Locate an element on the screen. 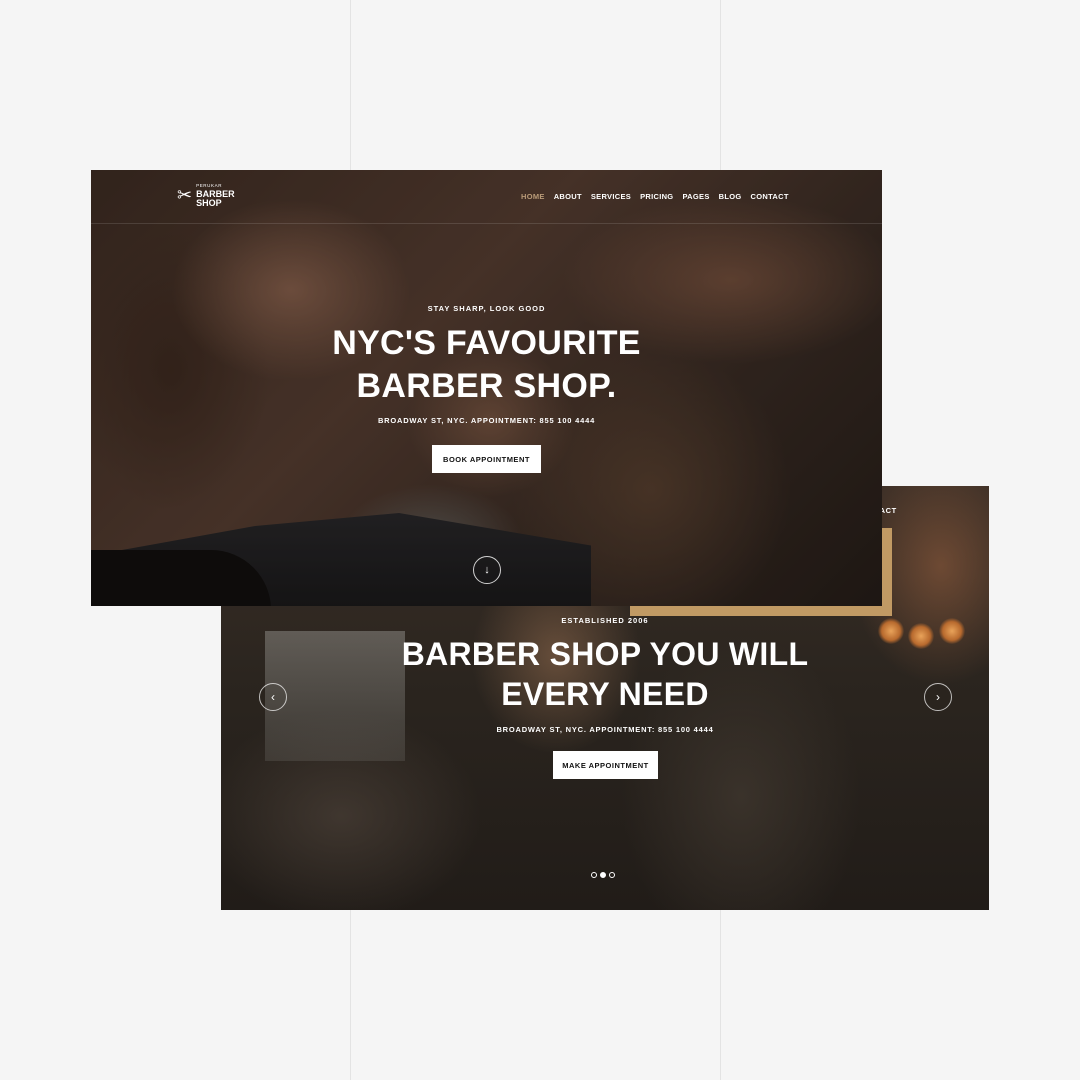 This screenshot has height=1080, width=1080. hero-title-line: NYC'S FAVOURITE is located at coordinates (486, 343).